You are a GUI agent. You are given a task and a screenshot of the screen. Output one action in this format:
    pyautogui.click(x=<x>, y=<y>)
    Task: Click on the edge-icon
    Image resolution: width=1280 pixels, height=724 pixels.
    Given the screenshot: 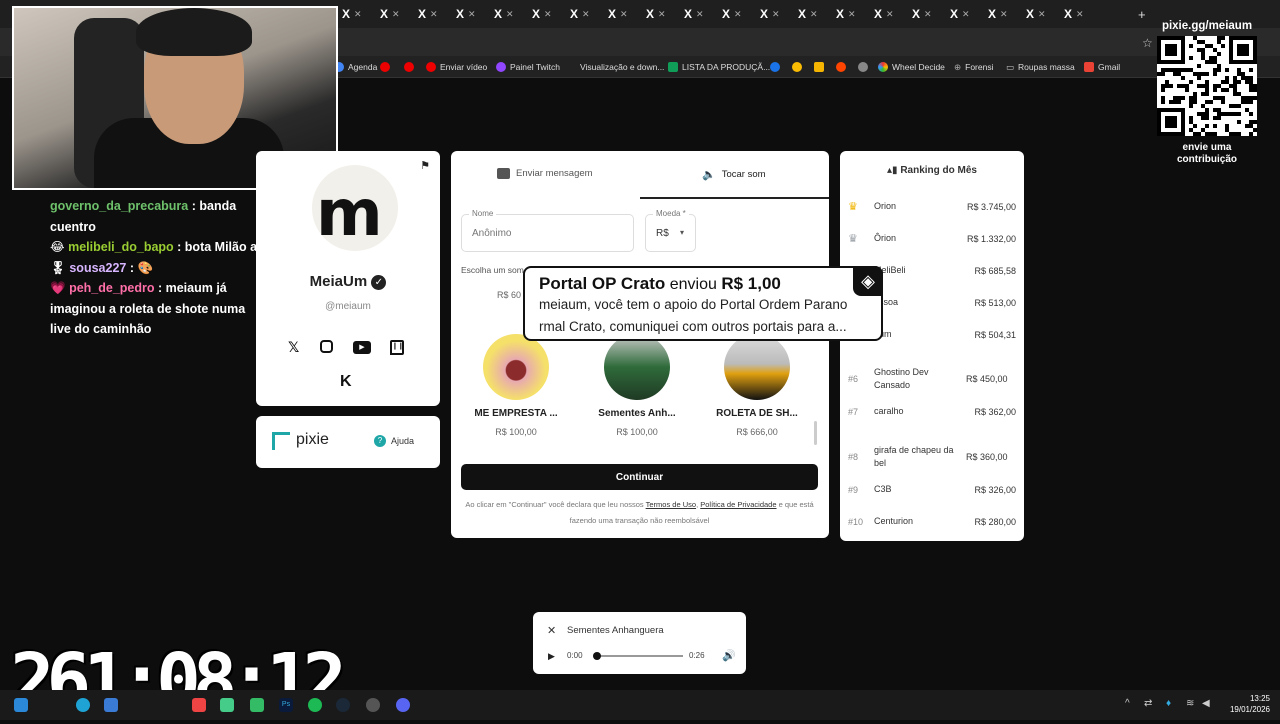 What is the action you would take?
    pyautogui.click(x=83, y=705)
    